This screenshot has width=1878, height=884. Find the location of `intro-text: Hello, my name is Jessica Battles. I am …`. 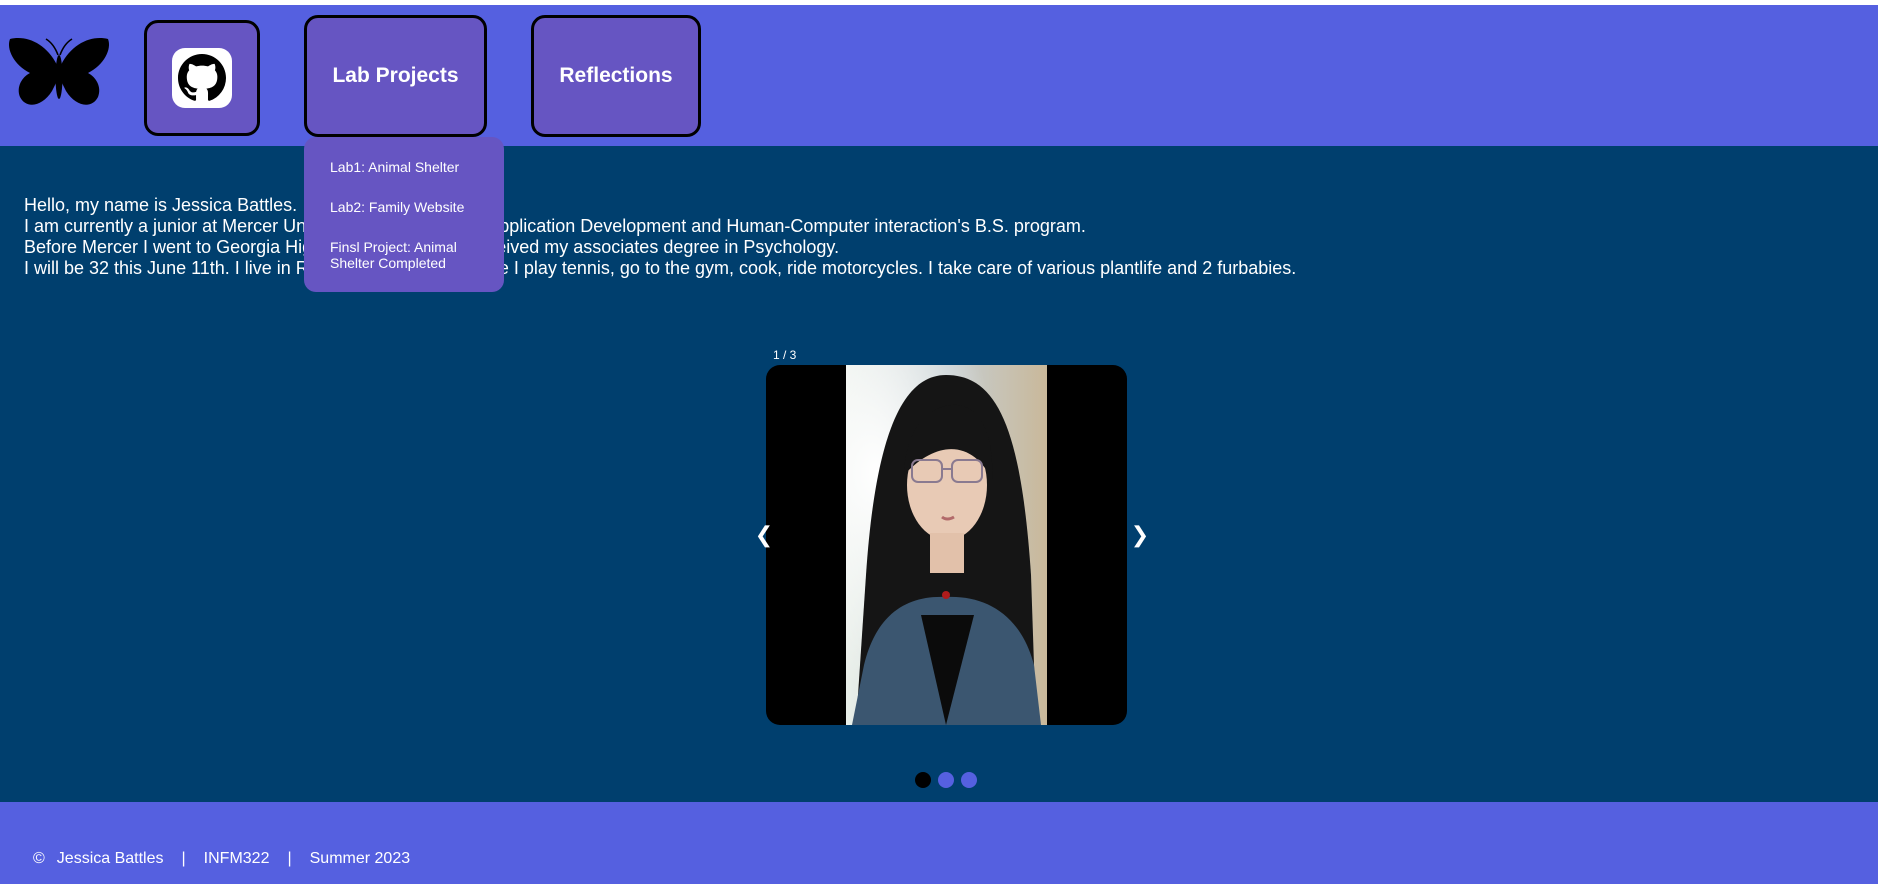

intro-text: Hello, my name is Jessica Battles. I am … is located at coordinates (939, 237).